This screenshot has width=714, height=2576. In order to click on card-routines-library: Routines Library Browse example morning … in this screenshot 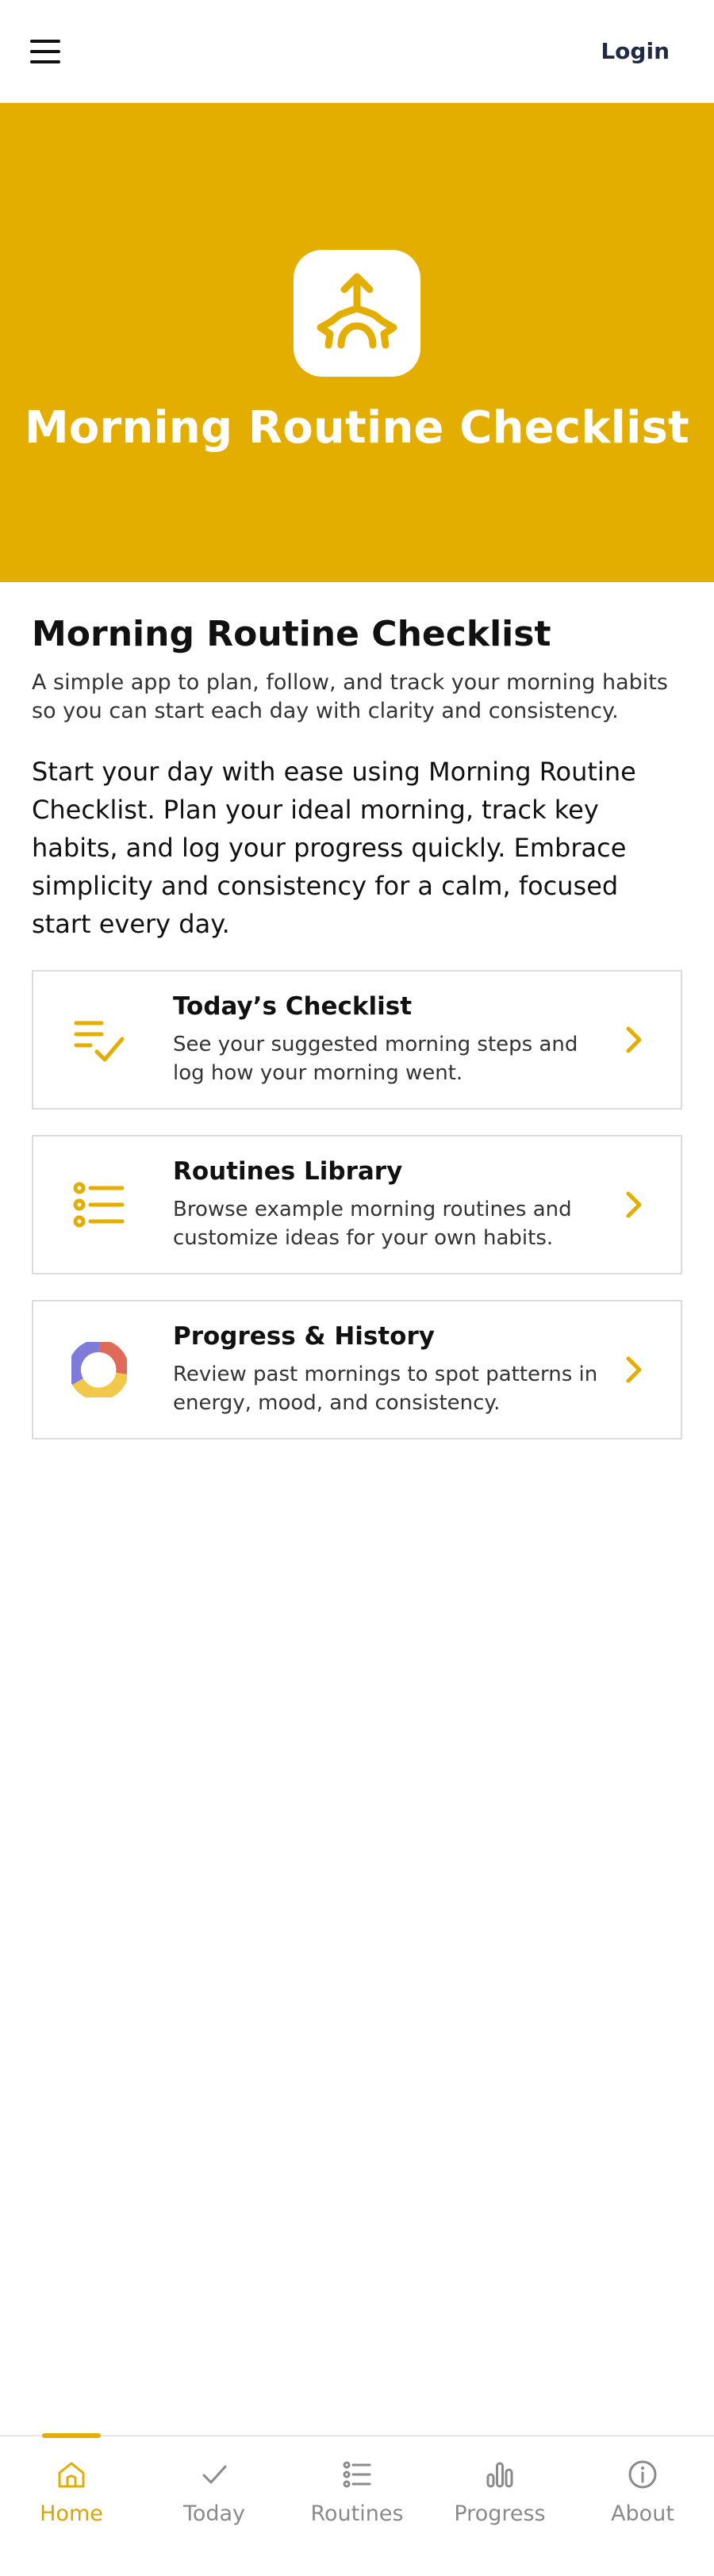, I will do `click(357, 1205)`.